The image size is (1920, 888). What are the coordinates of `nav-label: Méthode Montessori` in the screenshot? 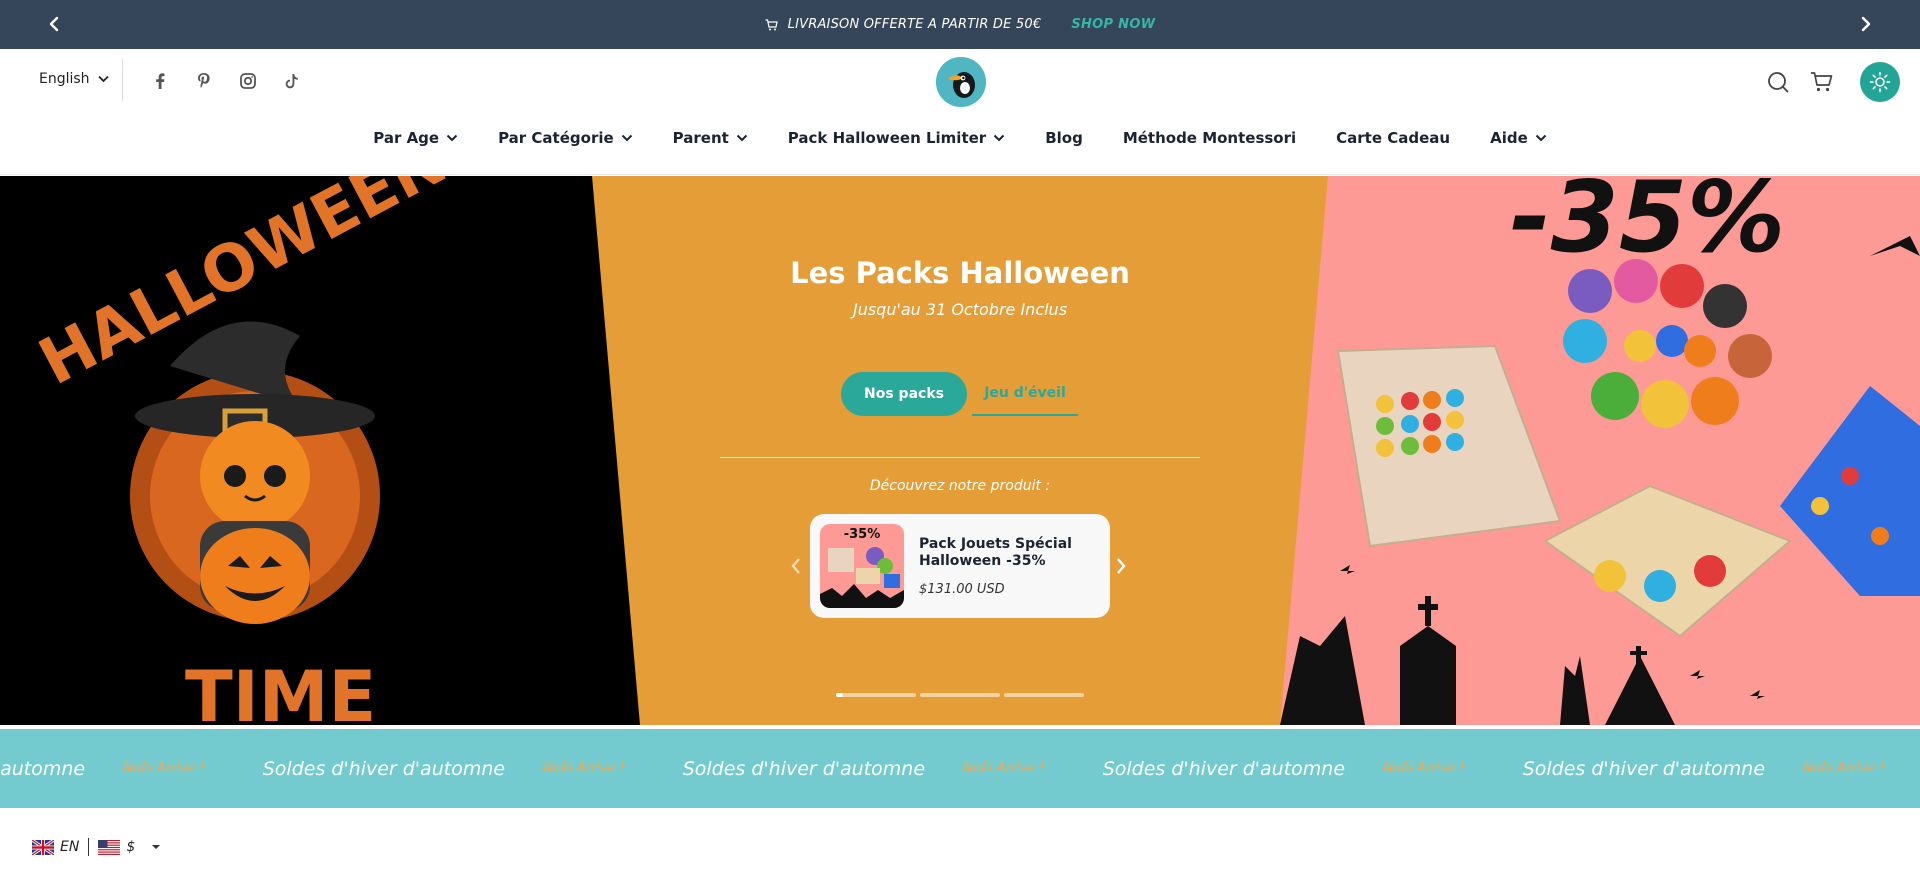 It's located at (1209, 138).